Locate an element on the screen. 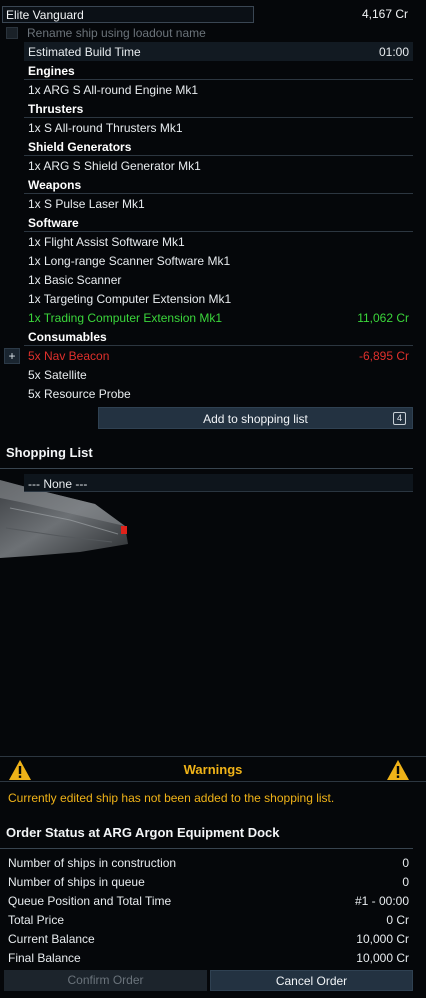 This screenshot has width=426, height=998. none-label: --- None --- is located at coordinates (58, 484).